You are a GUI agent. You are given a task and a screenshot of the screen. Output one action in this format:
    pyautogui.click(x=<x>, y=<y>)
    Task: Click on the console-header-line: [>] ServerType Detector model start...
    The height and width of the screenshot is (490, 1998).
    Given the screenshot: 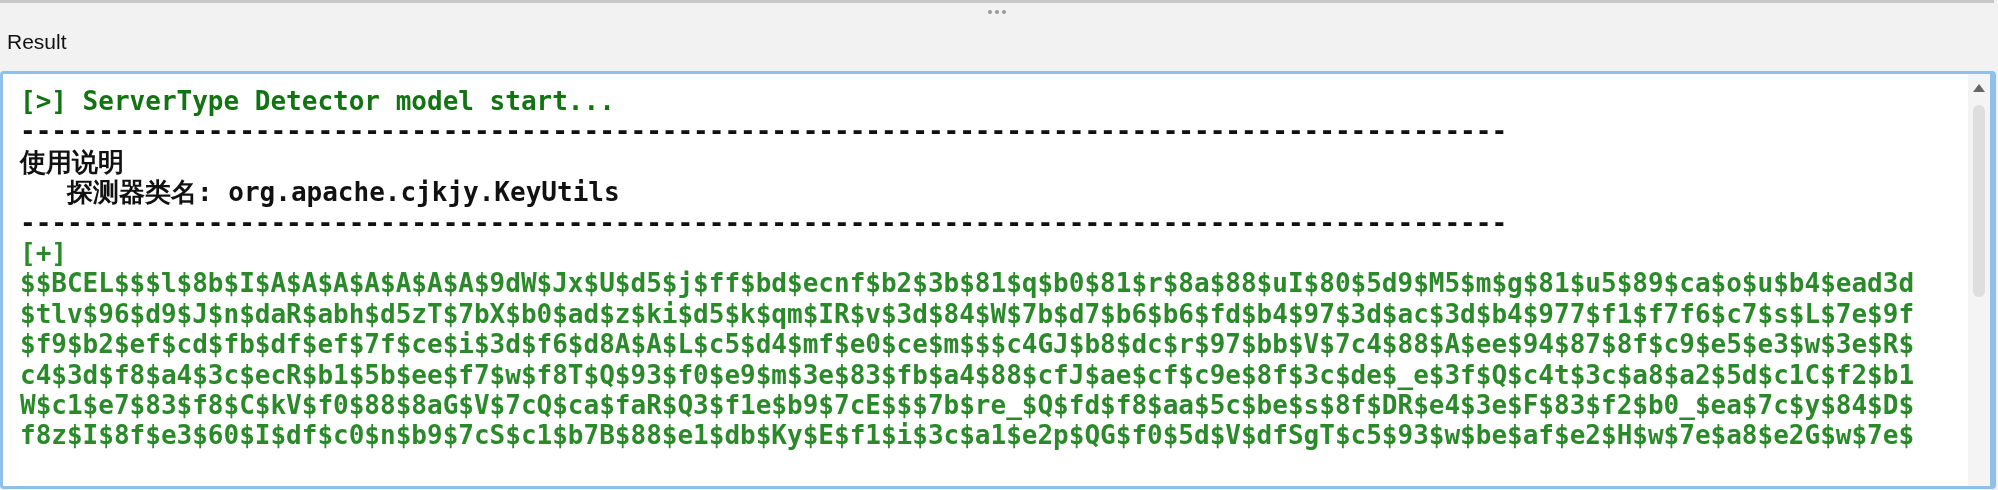 What is the action you would take?
    pyautogui.click(x=317, y=101)
    